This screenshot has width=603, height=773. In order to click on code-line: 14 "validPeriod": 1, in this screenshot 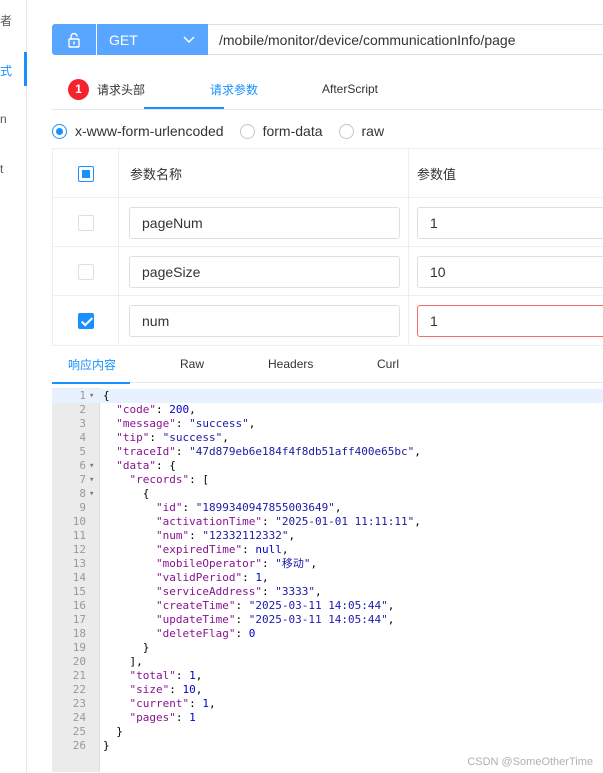, I will do `click(327, 578)`.